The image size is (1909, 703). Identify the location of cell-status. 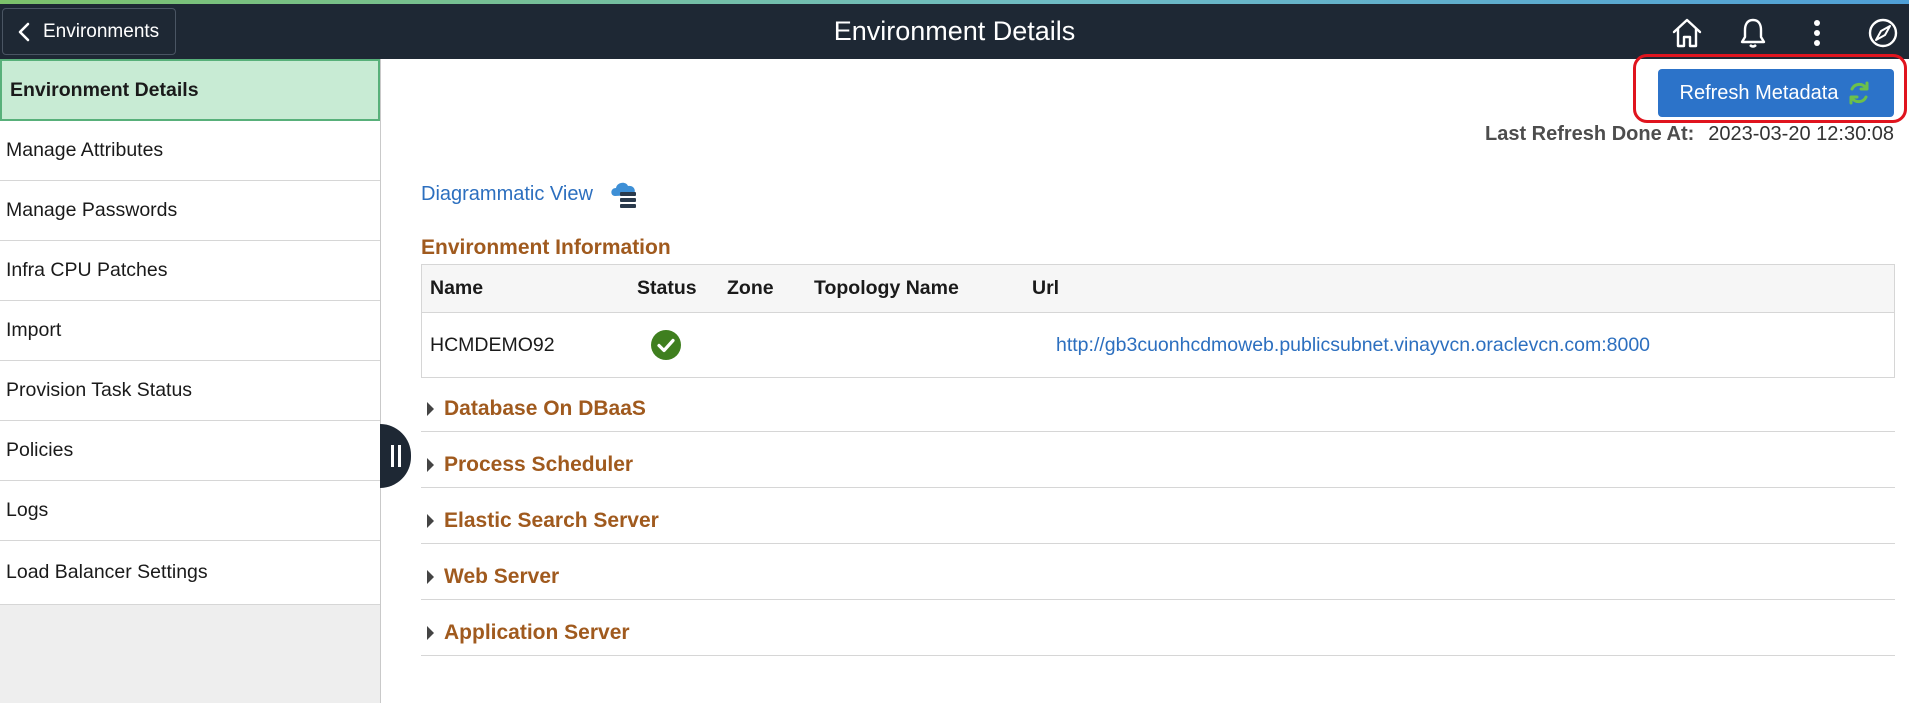
(666, 345).